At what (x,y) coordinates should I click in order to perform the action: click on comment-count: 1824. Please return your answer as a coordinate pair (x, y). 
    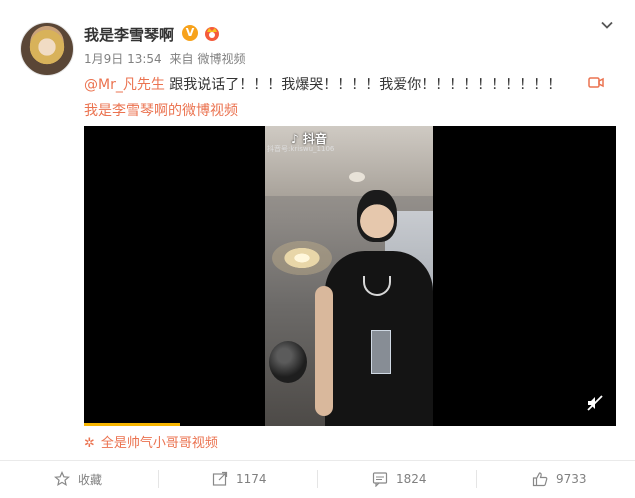
    Looking at the image, I should click on (411, 479).